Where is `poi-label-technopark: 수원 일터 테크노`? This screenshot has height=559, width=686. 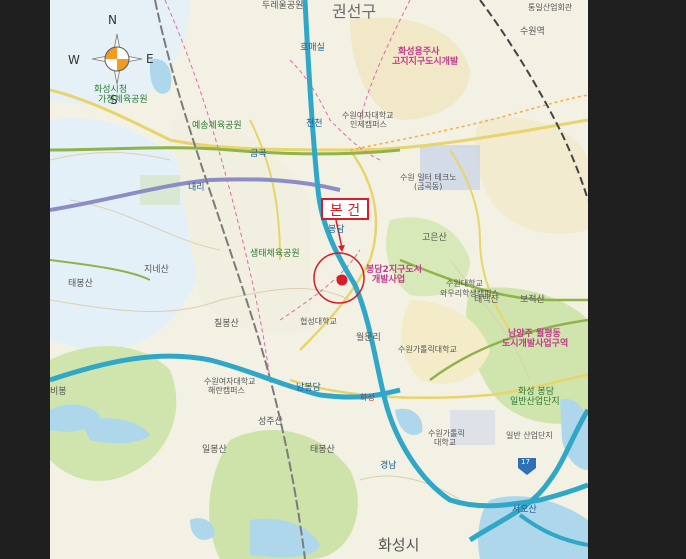
poi-label-technopark: 수원 일터 테크노 is located at coordinates (428, 177).